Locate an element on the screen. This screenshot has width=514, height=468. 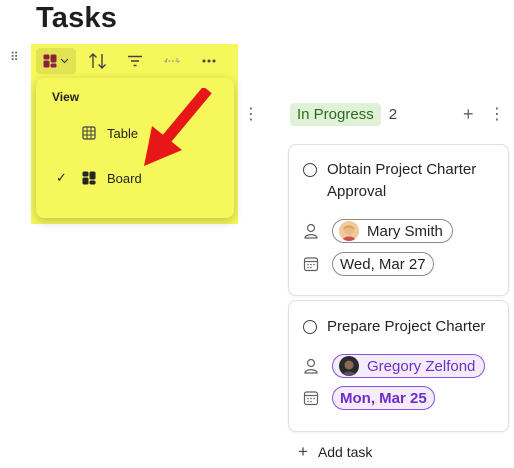
add-icon: + is located at coordinates (468, 114).